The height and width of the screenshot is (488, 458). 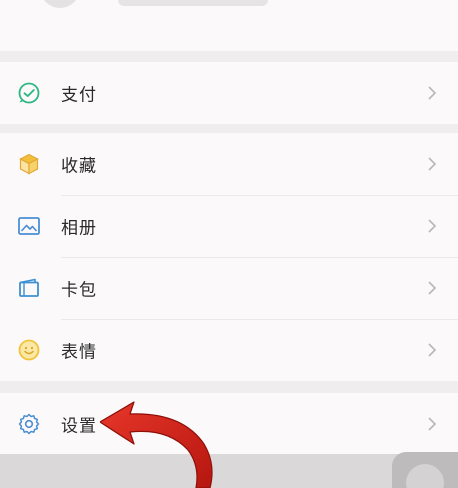 I want to click on menu-item-label: 收藏, so click(x=79, y=166).